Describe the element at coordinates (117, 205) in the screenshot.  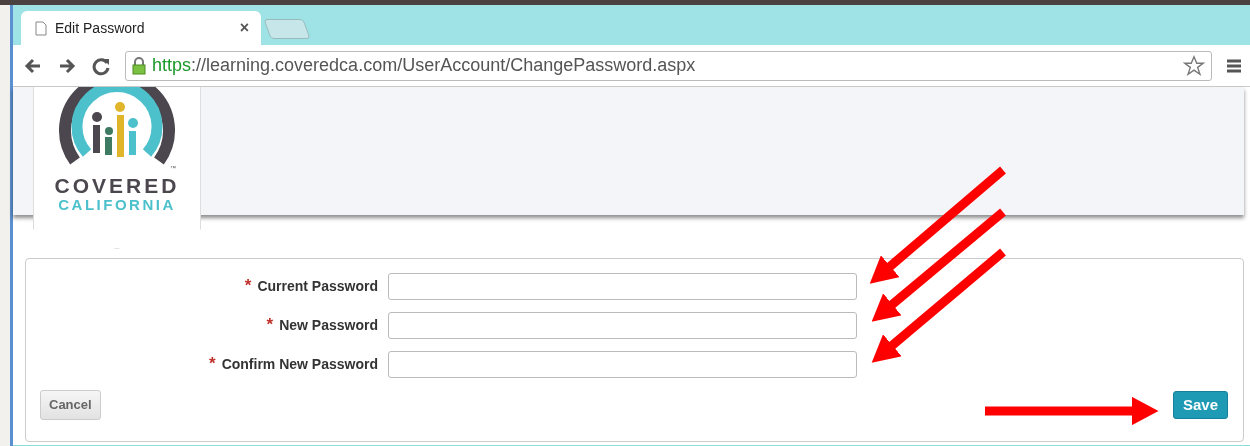
I see `logo-subtitle: CALIFORNIA` at that location.